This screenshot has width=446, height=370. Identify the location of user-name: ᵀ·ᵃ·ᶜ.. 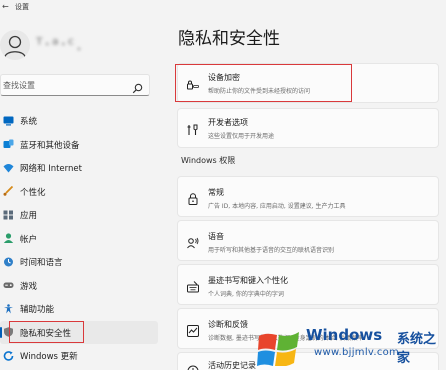
(60, 45).